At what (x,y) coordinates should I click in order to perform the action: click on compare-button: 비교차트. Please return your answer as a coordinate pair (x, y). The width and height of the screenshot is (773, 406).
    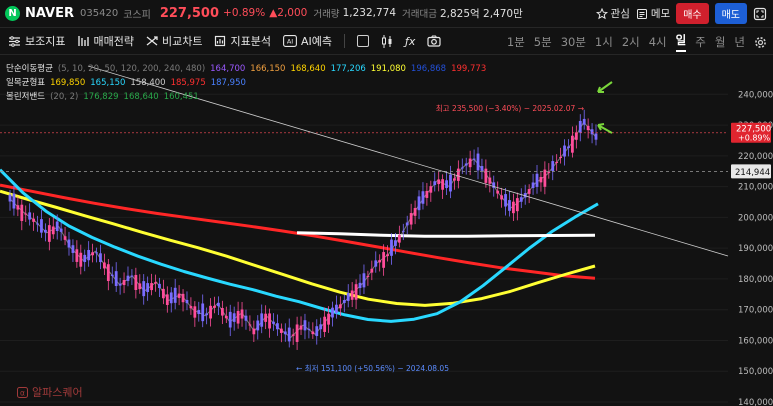
    Looking at the image, I should click on (174, 41).